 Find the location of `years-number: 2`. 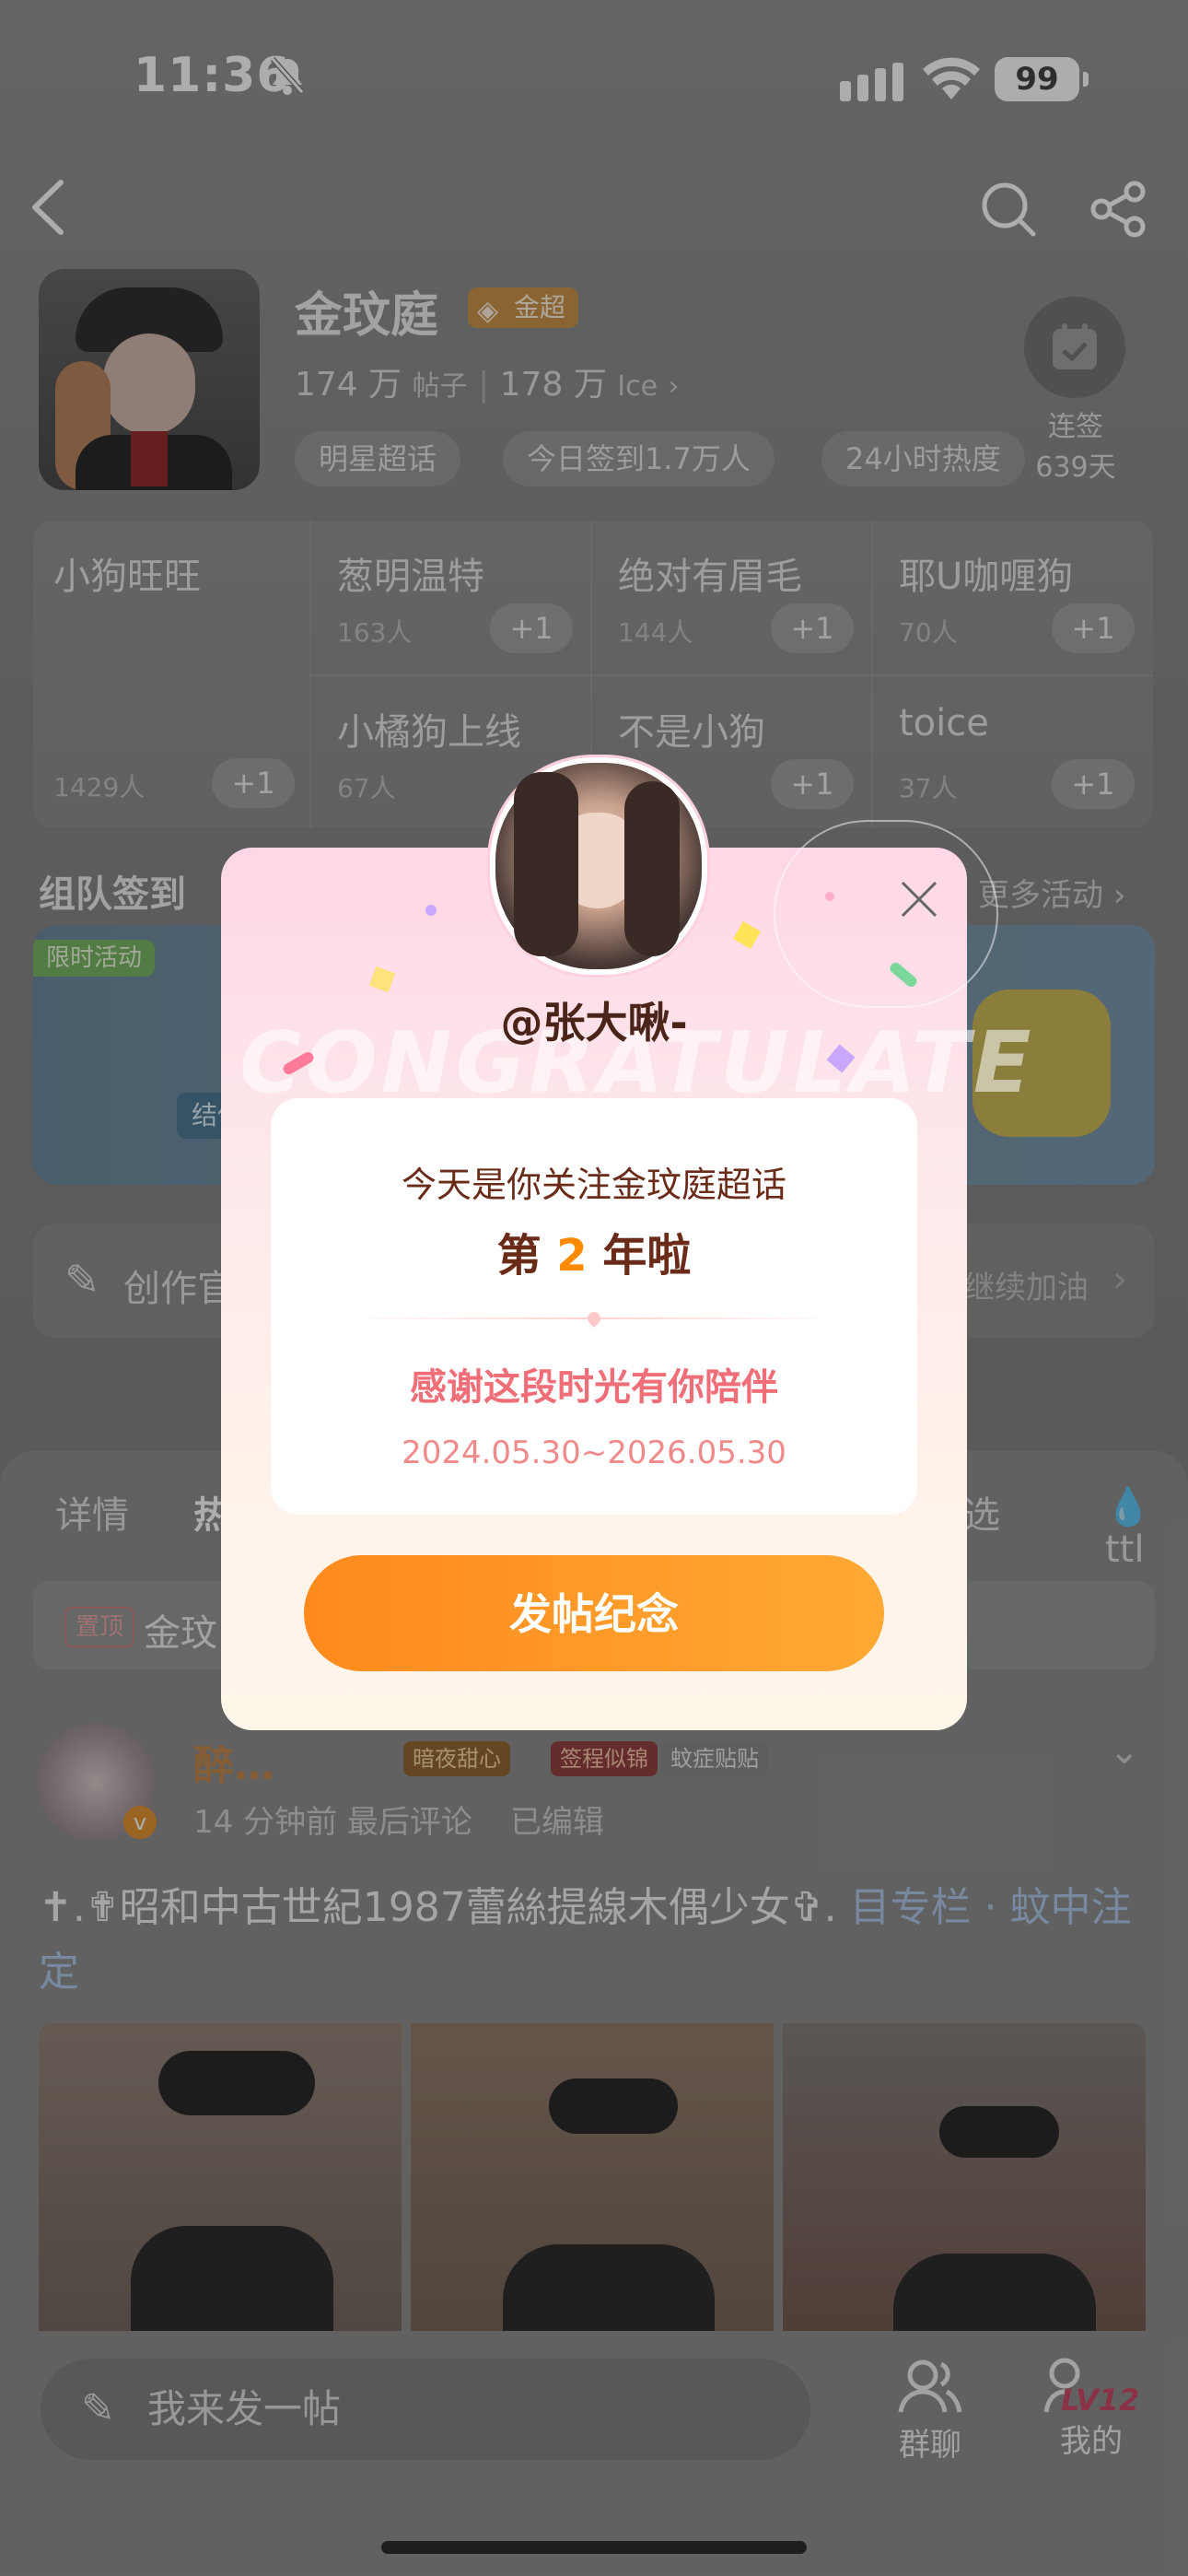

years-number: 2 is located at coordinates (572, 1256).